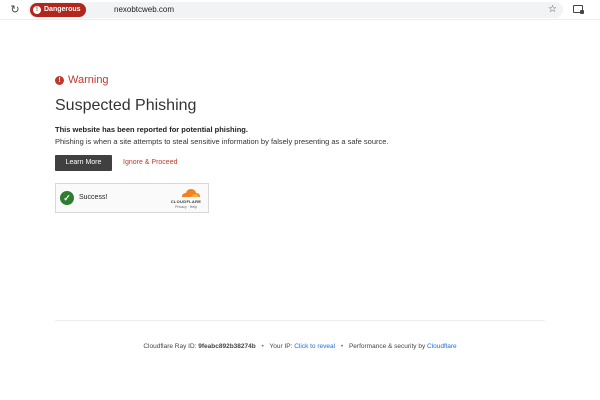  What do you see at coordinates (300, 163) in the screenshot?
I see `action-row: Learn More Ignore & Proceed` at bounding box center [300, 163].